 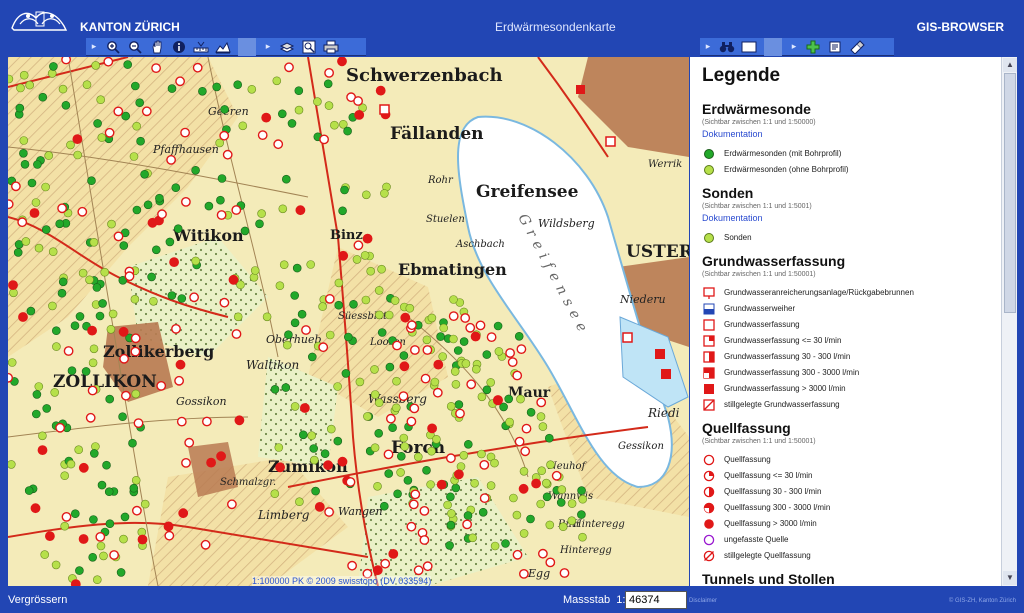 What do you see at coordinates (157, 47) in the screenshot?
I see `pan-icon` at bounding box center [157, 47].